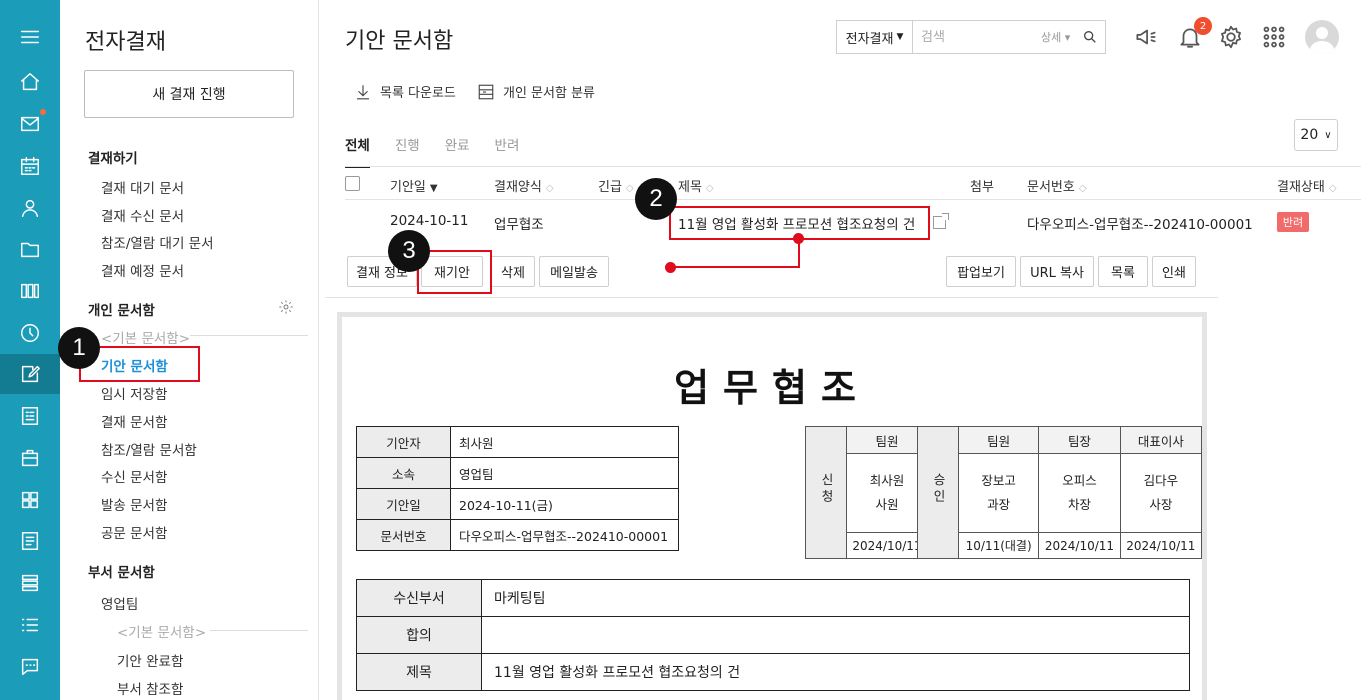 This screenshot has width=1361, height=700. Describe the element at coordinates (432, 151) in the screenshot. I see `status-tabs: 전체 진행 완료 반려` at that location.